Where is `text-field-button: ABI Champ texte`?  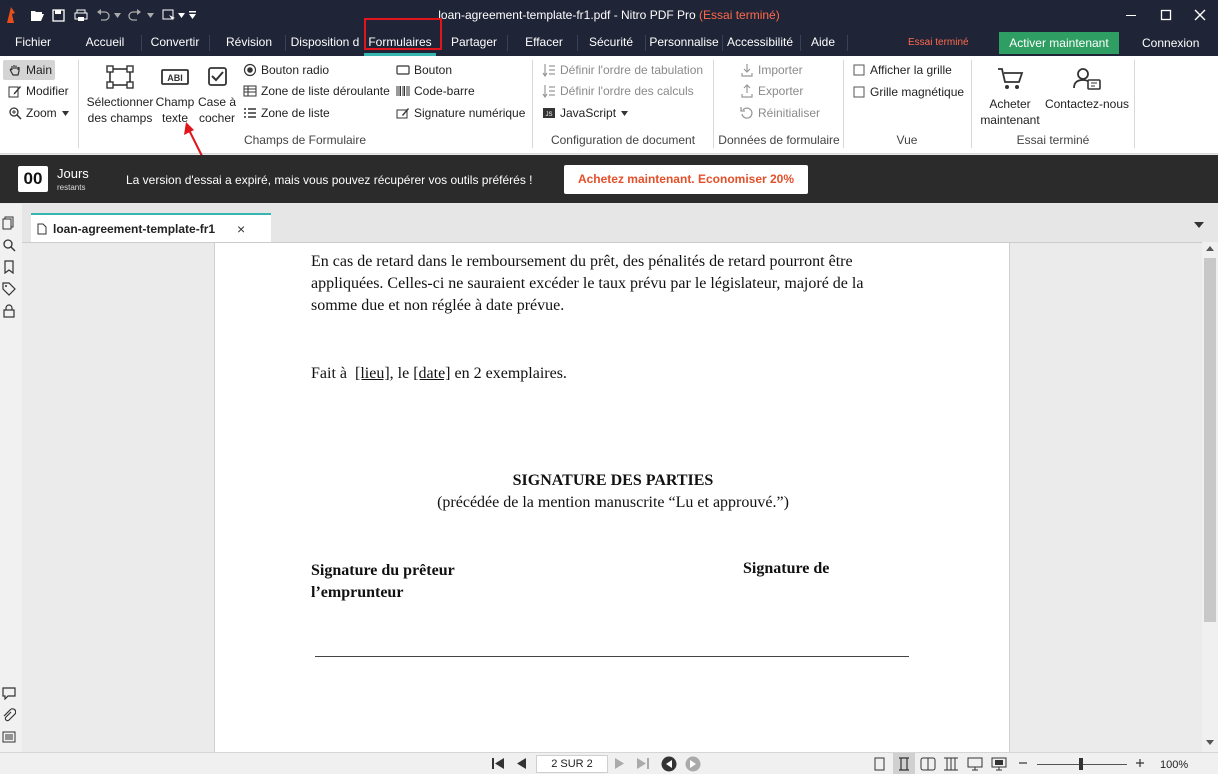 text-field-button: ABI Champ texte is located at coordinates (175, 95).